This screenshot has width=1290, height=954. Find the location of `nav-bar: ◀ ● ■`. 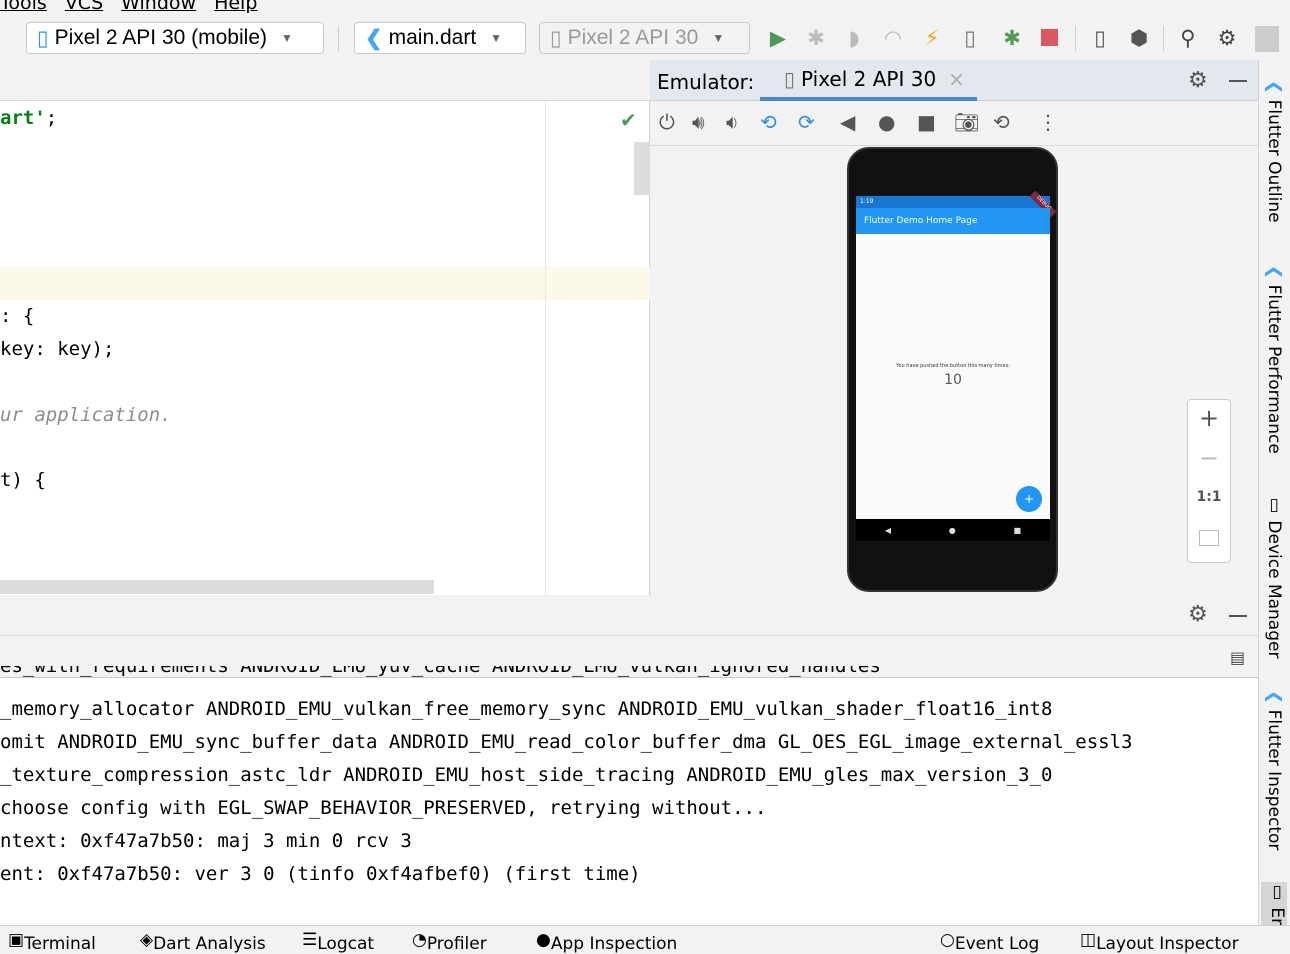

nav-bar: ◀ ● ■ is located at coordinates (953, 530).